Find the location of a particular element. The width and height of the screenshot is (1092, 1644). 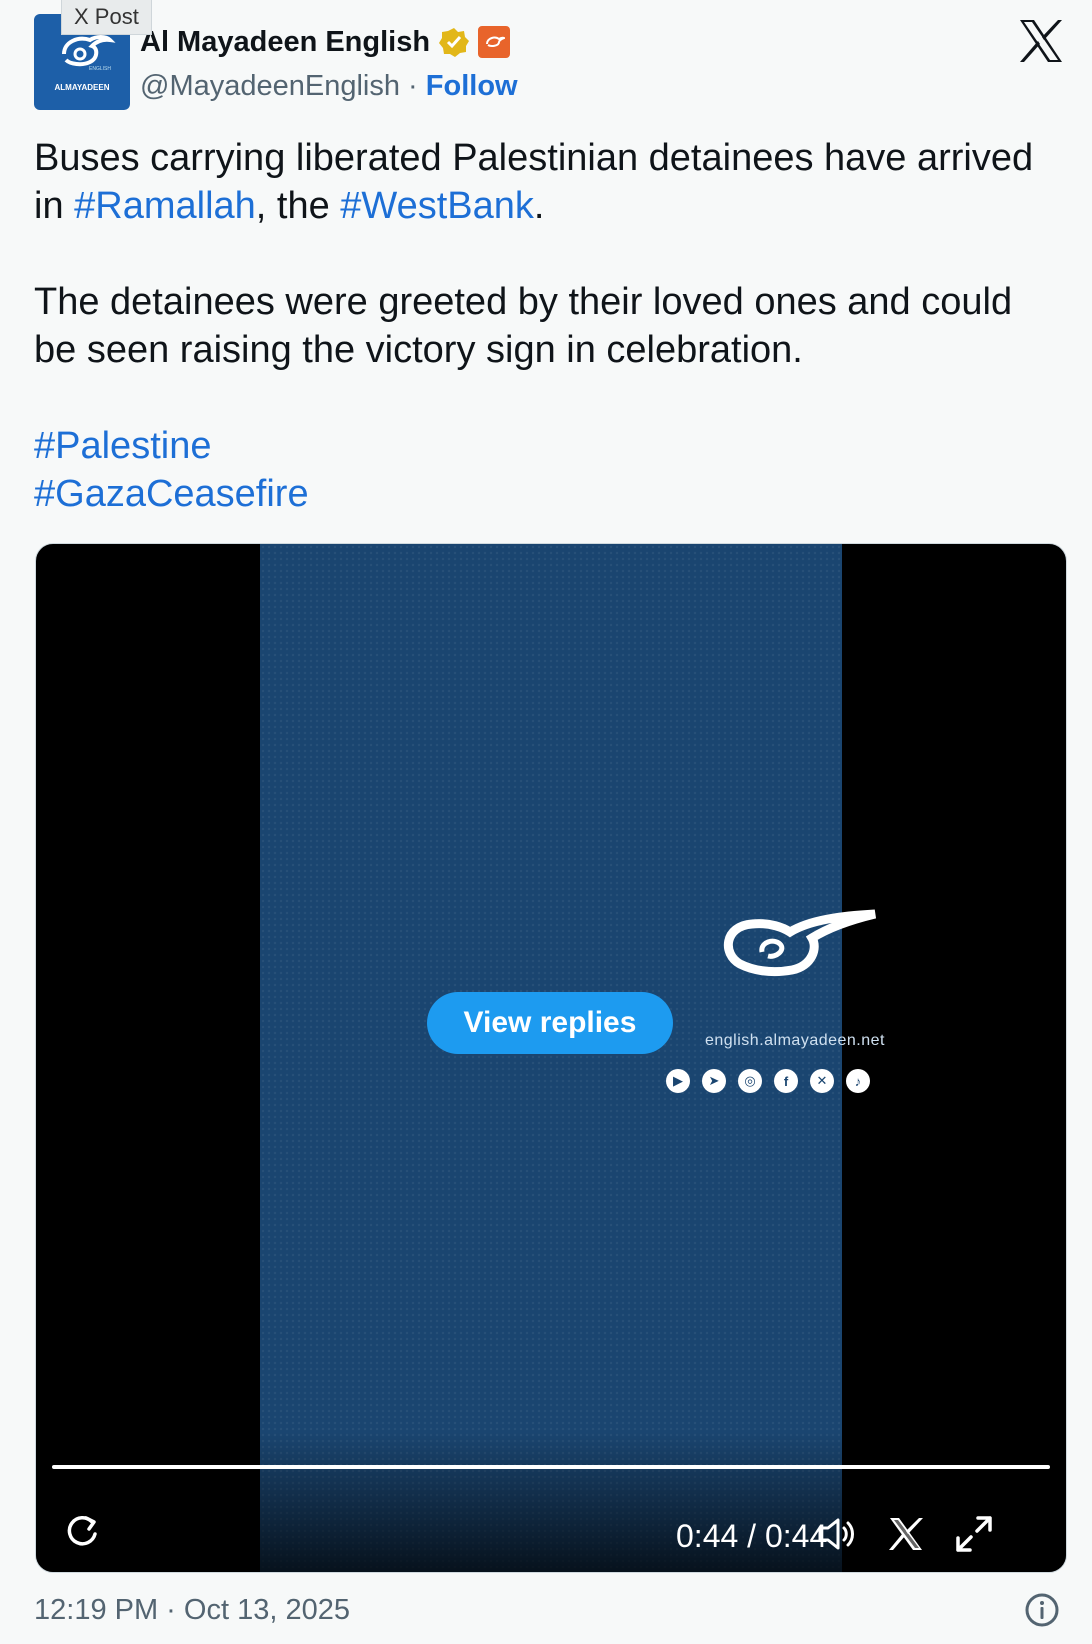

instagram-icon: ◎ is located at coordinates (750, 1081).